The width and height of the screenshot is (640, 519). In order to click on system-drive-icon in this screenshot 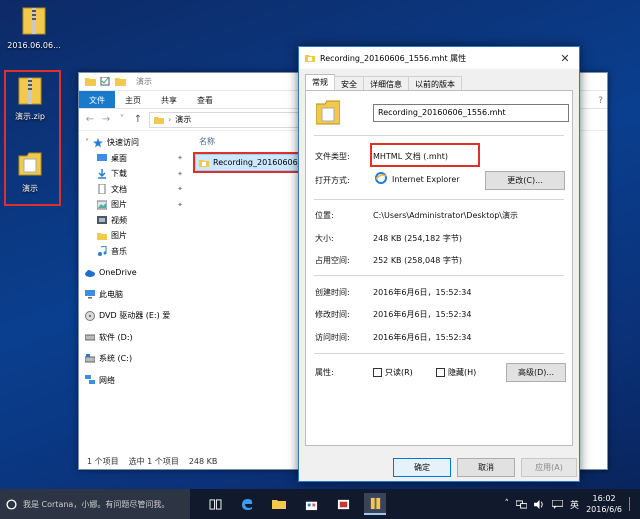, I will do `click(90, 358)`.